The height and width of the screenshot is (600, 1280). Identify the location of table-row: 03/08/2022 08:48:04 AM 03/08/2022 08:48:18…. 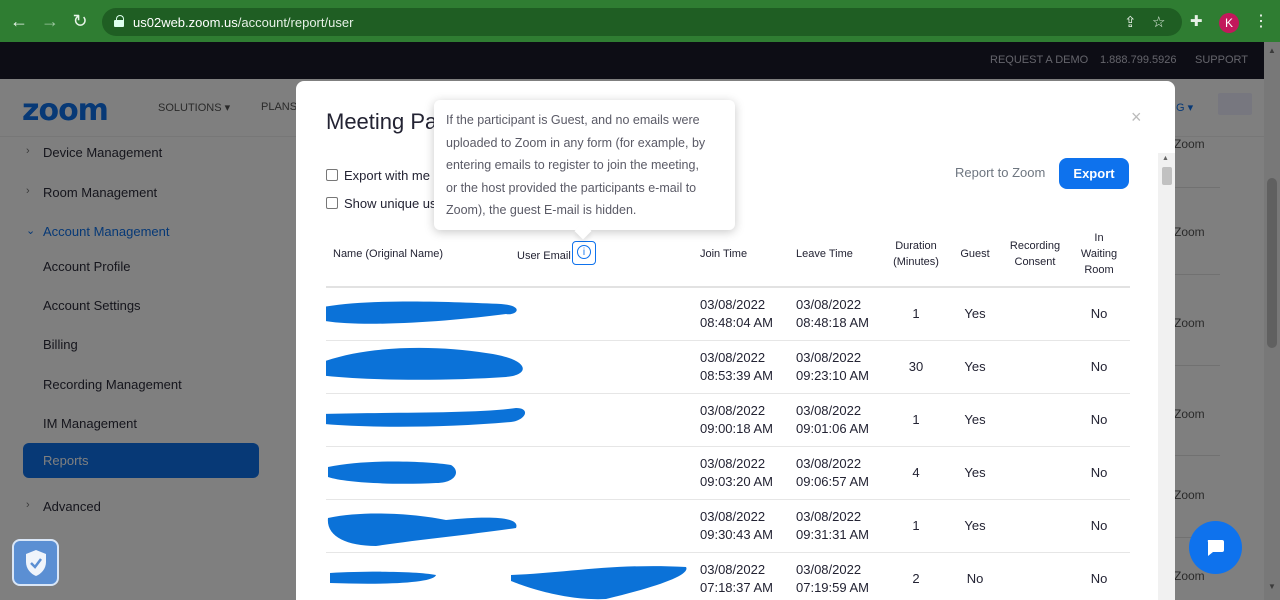
(728, 314).